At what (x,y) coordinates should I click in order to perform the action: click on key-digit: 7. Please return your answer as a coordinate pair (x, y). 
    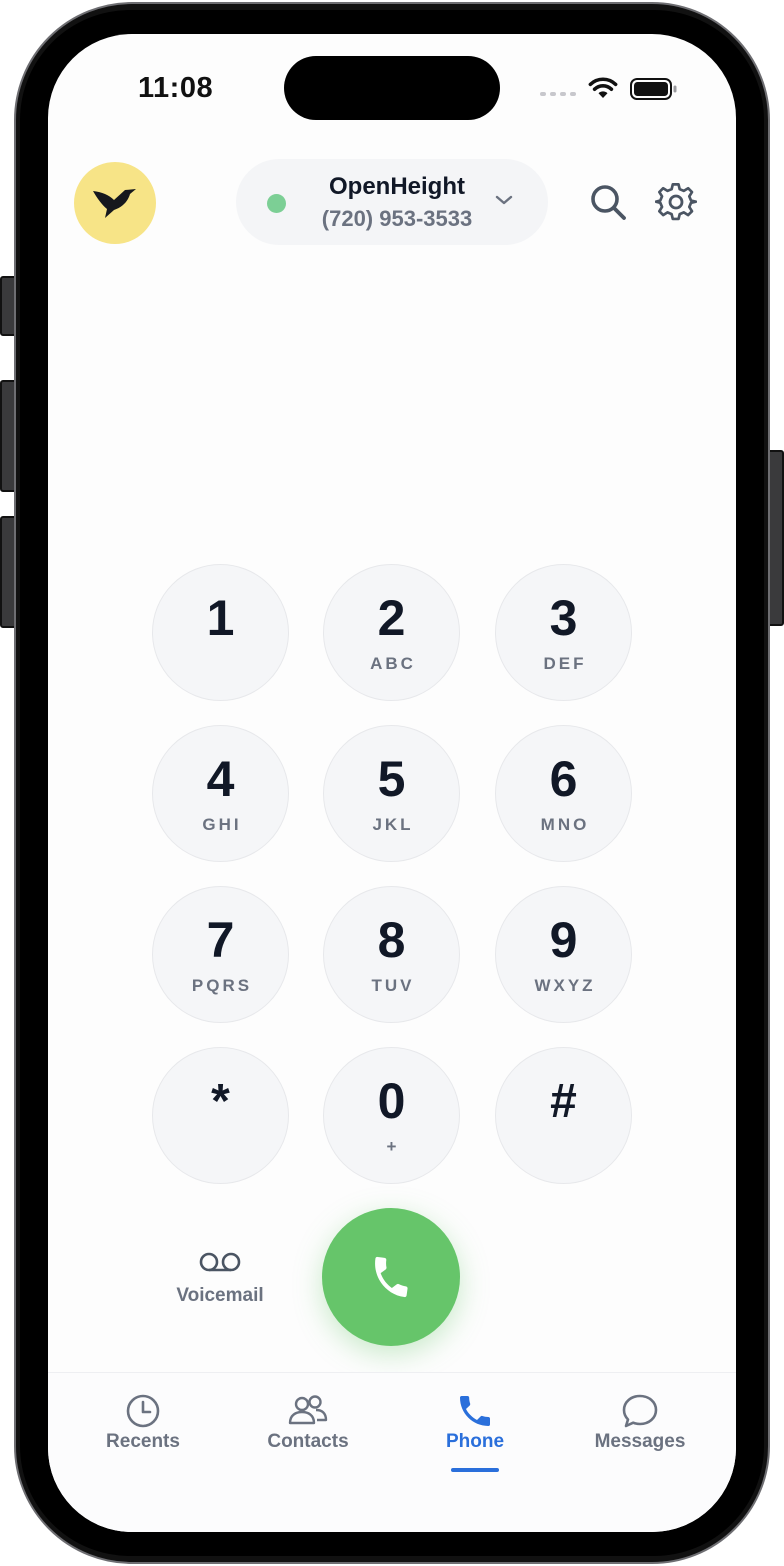
    Looking at the image, I should click on (220, 940).